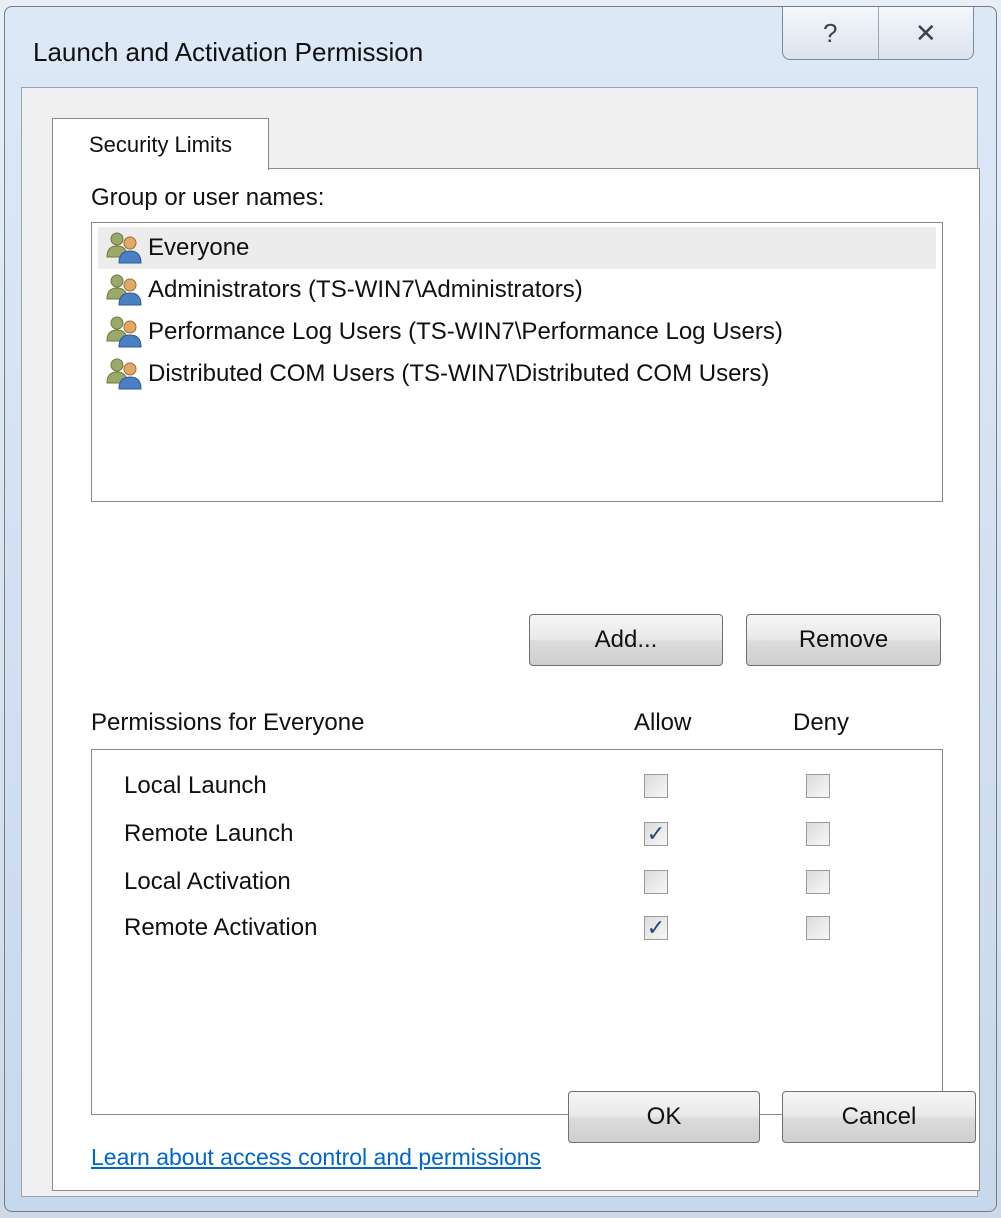  I want to click on deny-column-header: Deny, so click(821, 722).